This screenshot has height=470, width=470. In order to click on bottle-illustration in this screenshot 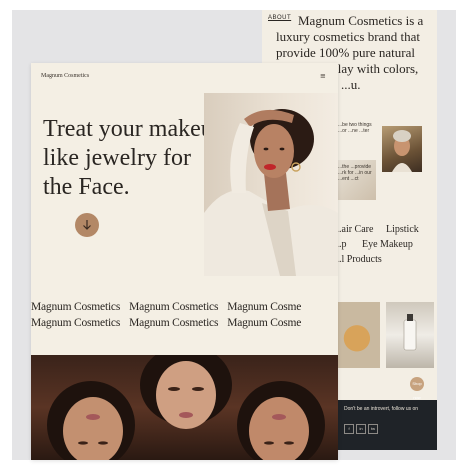, I will do `click(410, 332)`.